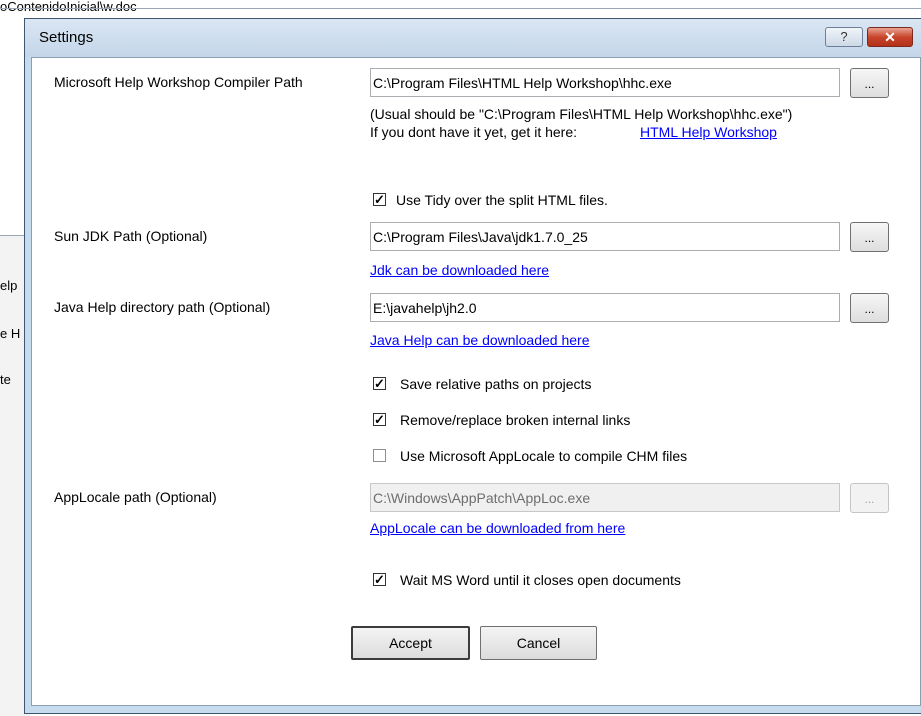  What do you see at coordinates (178, 82) in the screenshot?
I see `compiler-path-label: Microsoft Help Workshop Compiler Path` at bounding box center [178, 82].